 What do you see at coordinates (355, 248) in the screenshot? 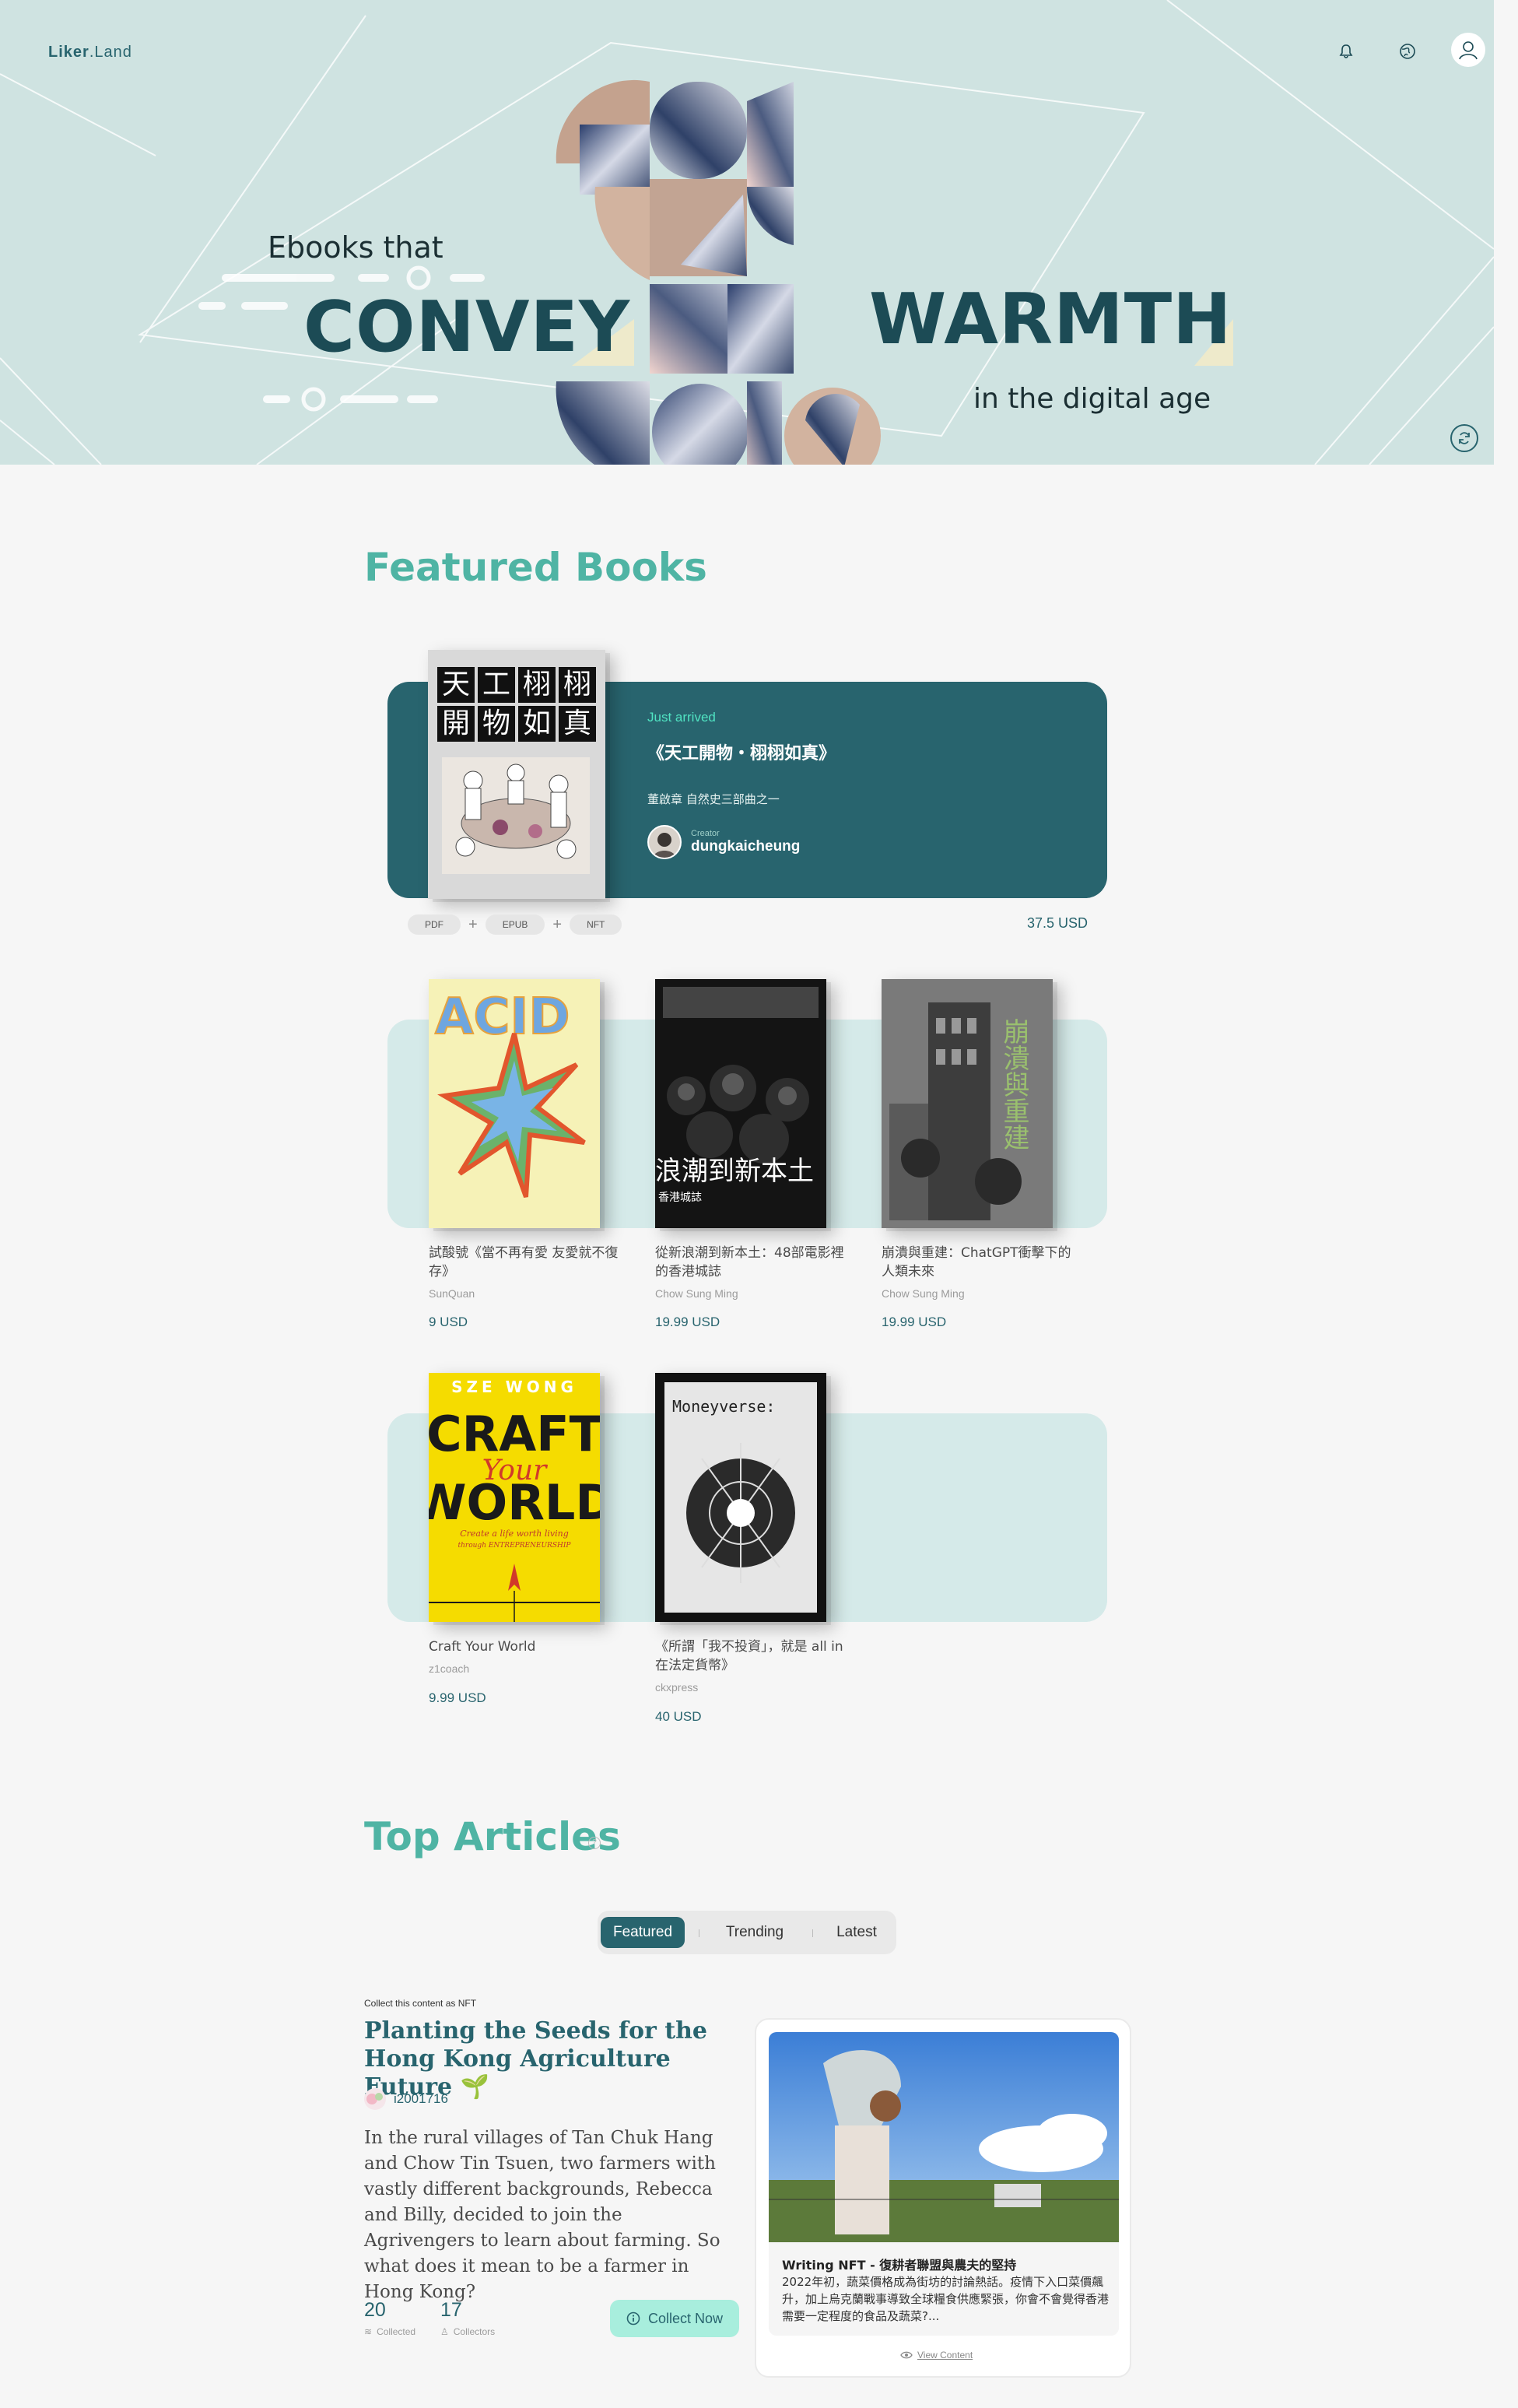
I see `hero-line-1: Ebooks that` at bounding box center [355, 248].